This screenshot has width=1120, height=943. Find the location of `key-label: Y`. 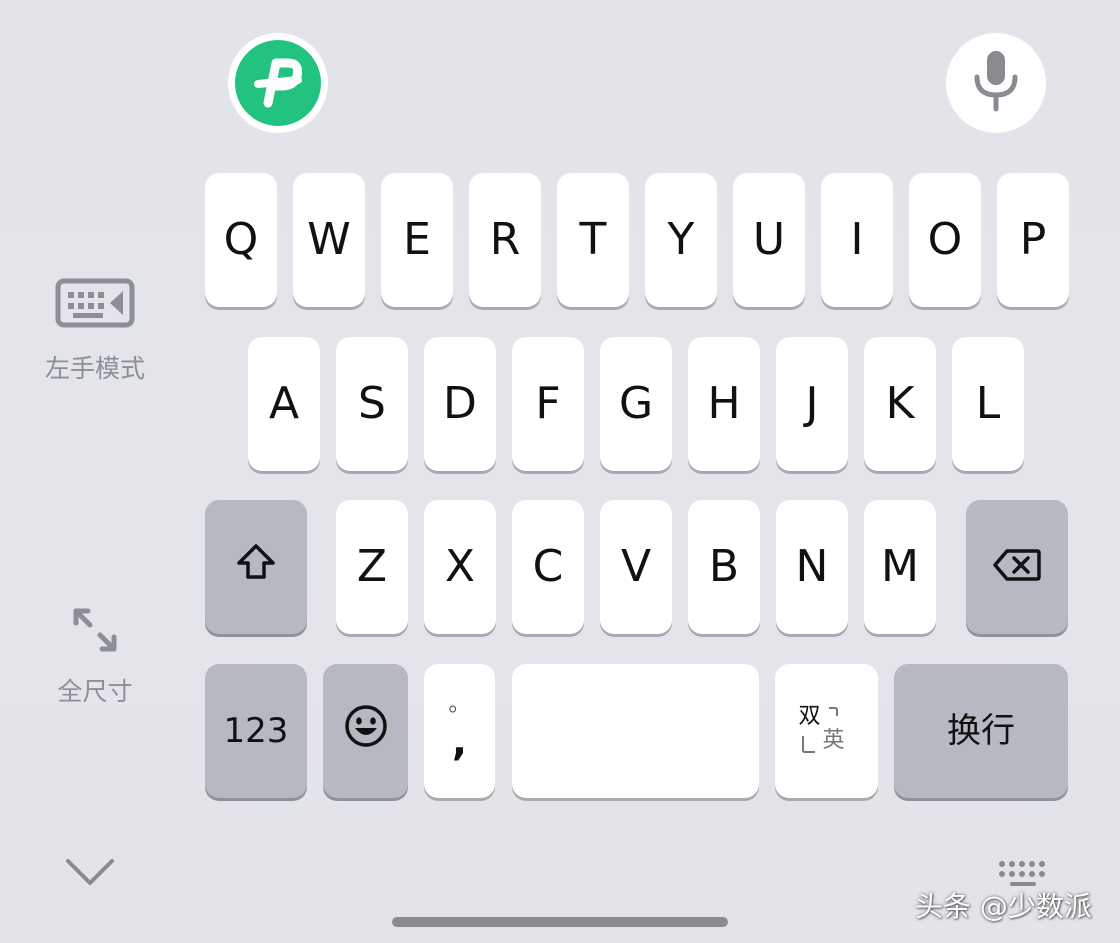

key-label: Y is located at coordinates (681, 239).